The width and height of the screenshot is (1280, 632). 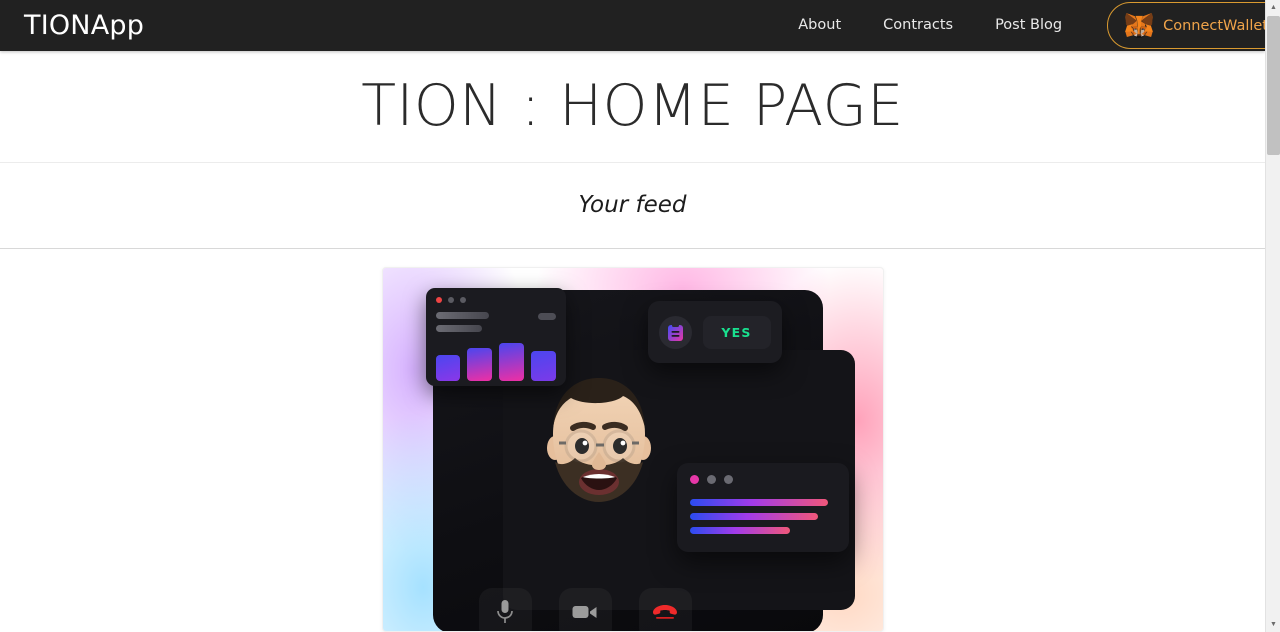 I want to click on window-bar-pill, so click(x=546, y=316).